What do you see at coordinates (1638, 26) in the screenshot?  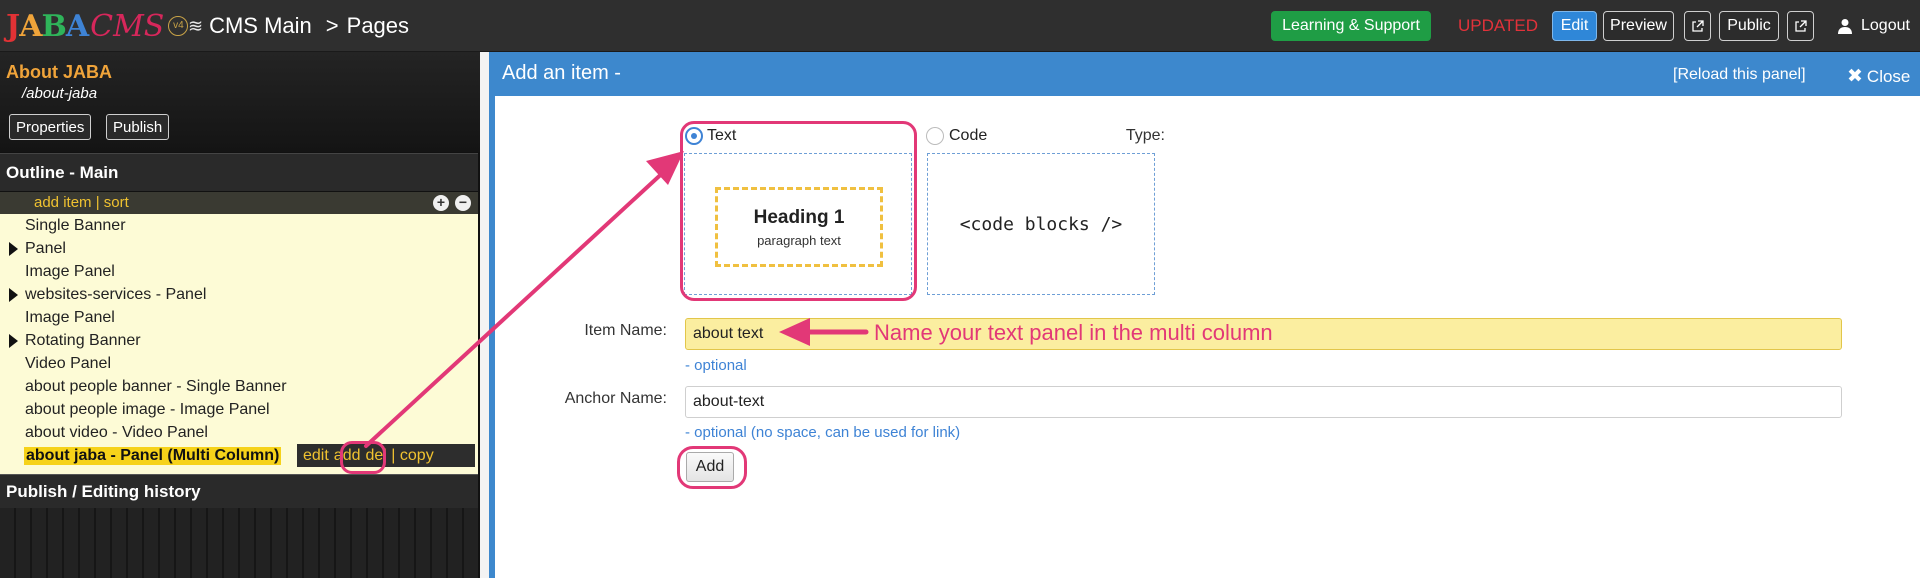 I see `preview-button: Preview` at bounding box center [1638, 26].